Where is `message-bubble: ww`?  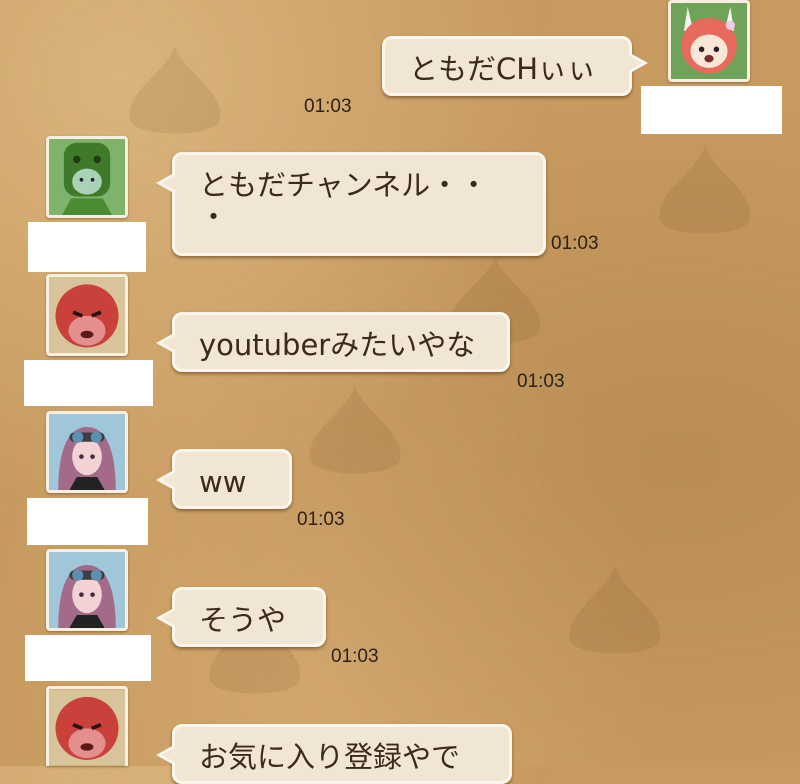
message-bubble: ww is located at coordinates (224, 479).